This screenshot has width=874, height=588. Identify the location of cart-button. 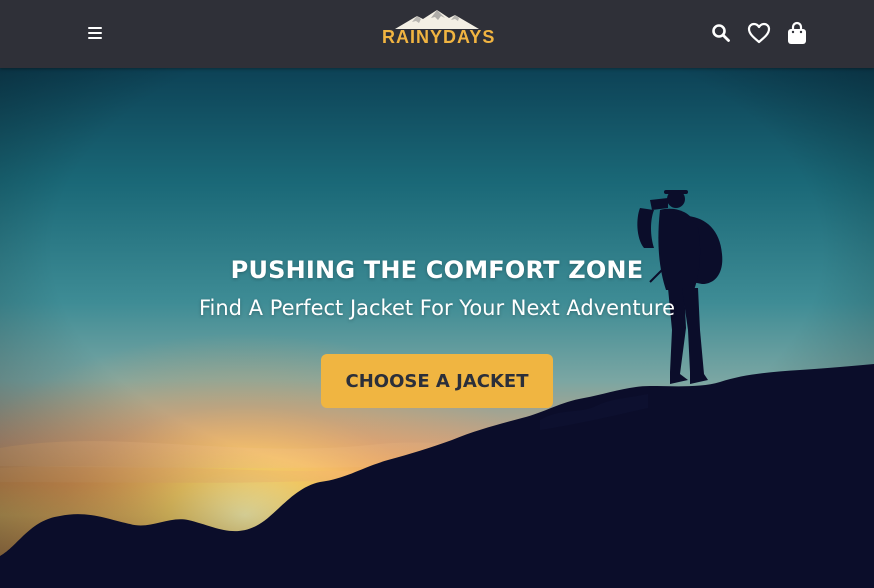
(797, 33).